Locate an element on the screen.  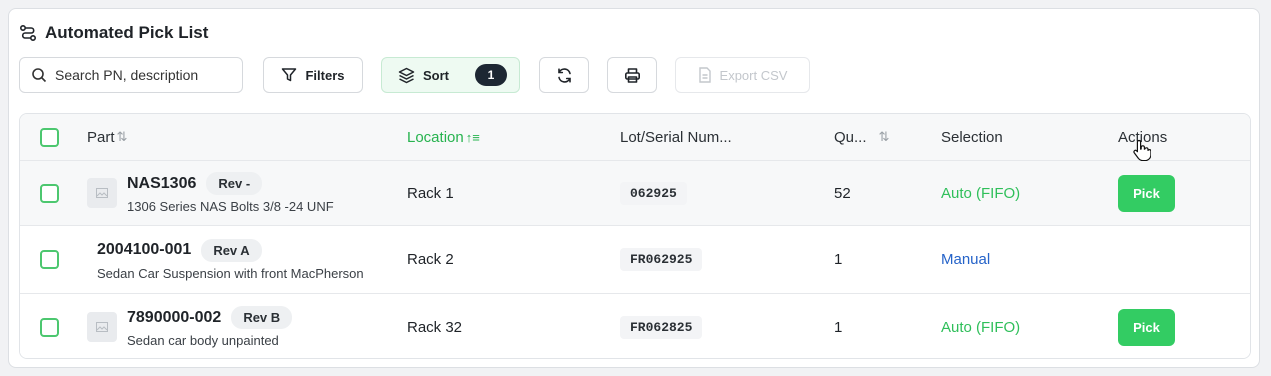
toolbar: Filters Sort 1 Export CSV is located at coordinates (414, 75).